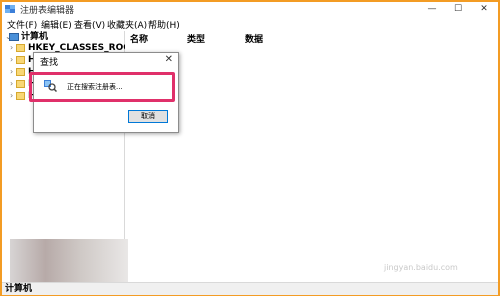  What do you see at coordinates (421, 267) in the screenshot?
I see `watermark: jingyan.baidu.com` at bounding box center [421, 267].